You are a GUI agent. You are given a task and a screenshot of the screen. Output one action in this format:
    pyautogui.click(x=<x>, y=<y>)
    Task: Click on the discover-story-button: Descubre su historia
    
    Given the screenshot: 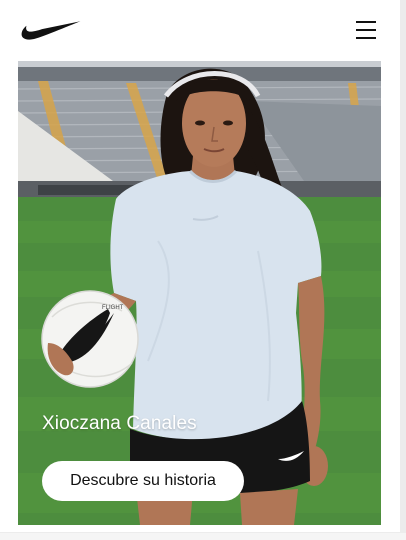 What is the action you would take?
    pyautogui.click(x=143, y=481)
    